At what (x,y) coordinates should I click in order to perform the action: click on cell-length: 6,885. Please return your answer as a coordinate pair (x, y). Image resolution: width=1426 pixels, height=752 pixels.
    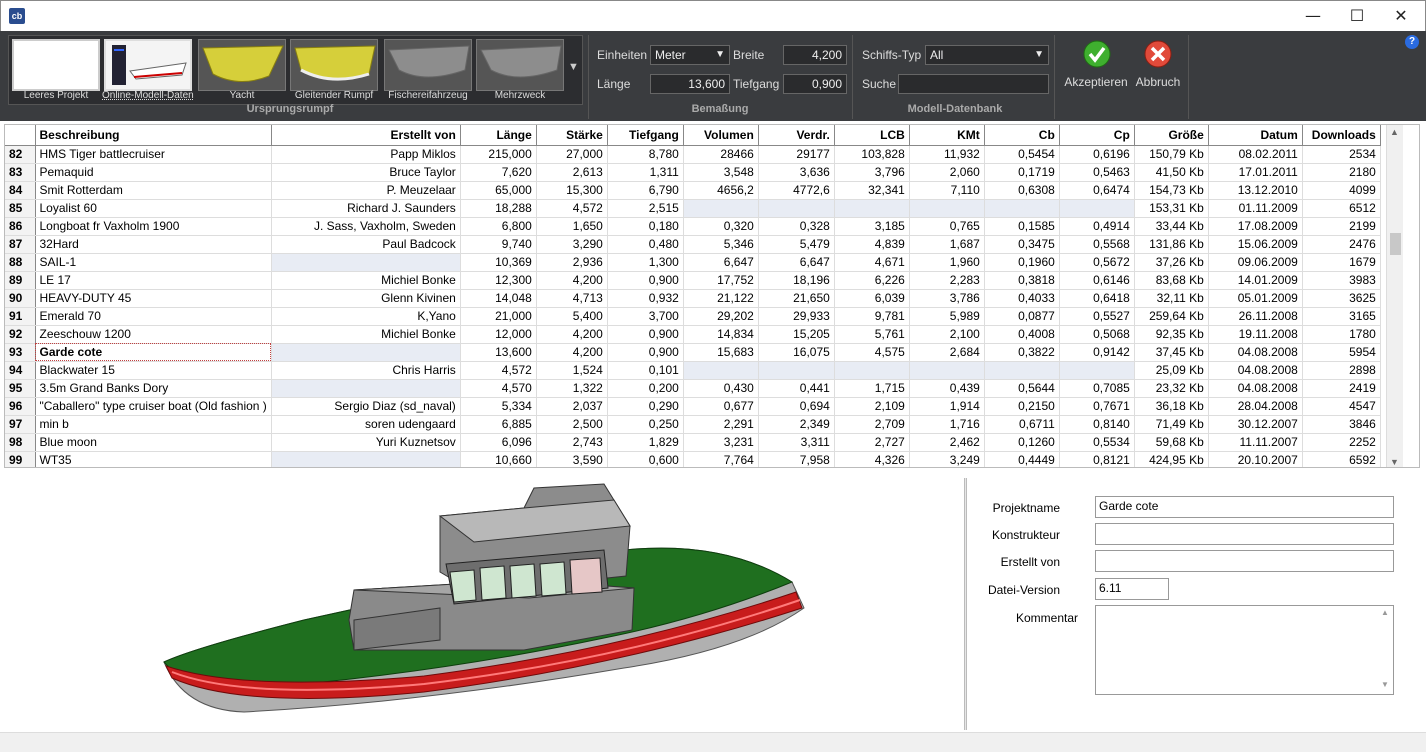
    Looking at the image, I should click on (498, 424).